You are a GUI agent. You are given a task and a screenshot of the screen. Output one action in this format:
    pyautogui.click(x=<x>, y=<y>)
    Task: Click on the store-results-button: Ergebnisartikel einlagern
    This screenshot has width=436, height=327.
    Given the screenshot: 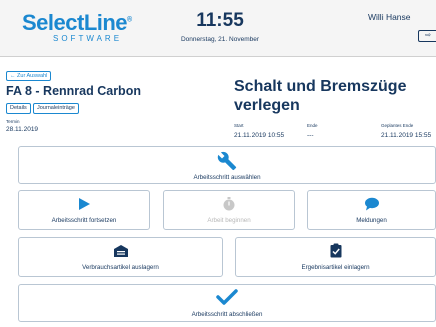 What is the action you would take?
    pyautogui.click(x=335, y=257)
    